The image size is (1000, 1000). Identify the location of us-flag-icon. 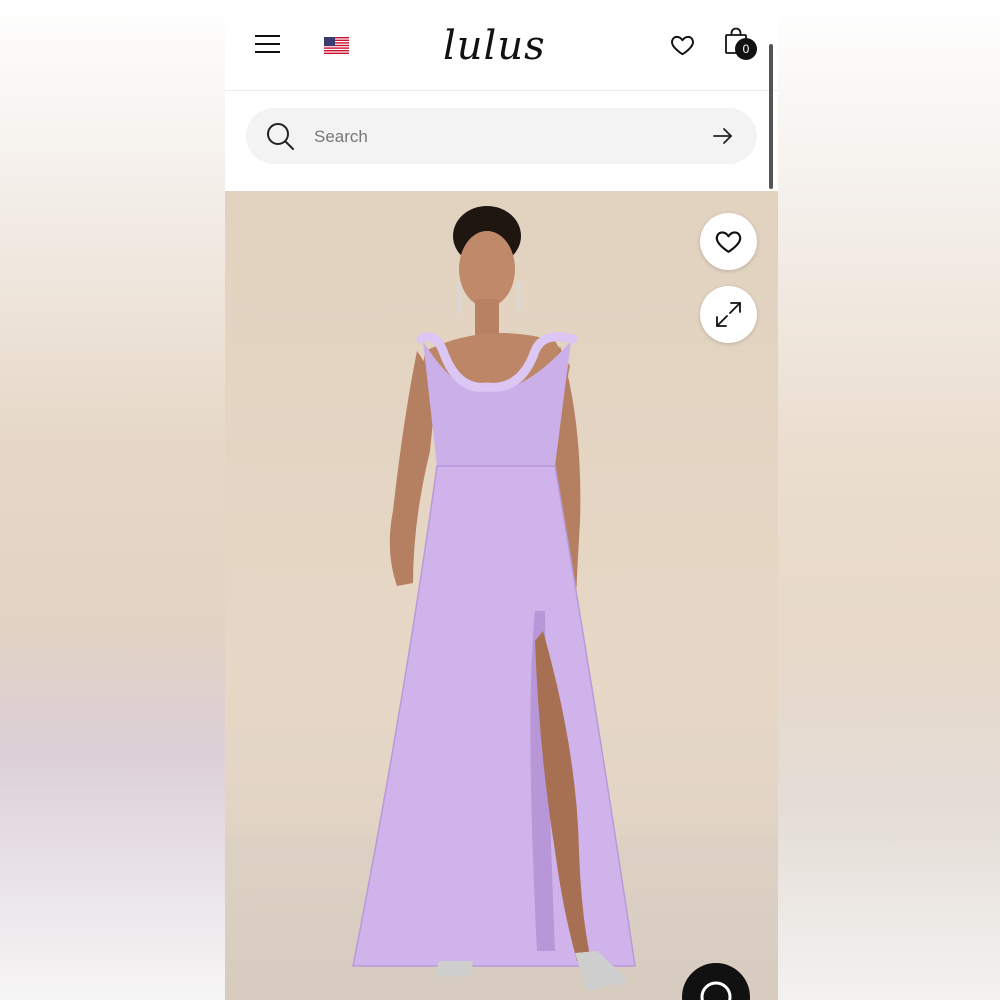
(336, 45).